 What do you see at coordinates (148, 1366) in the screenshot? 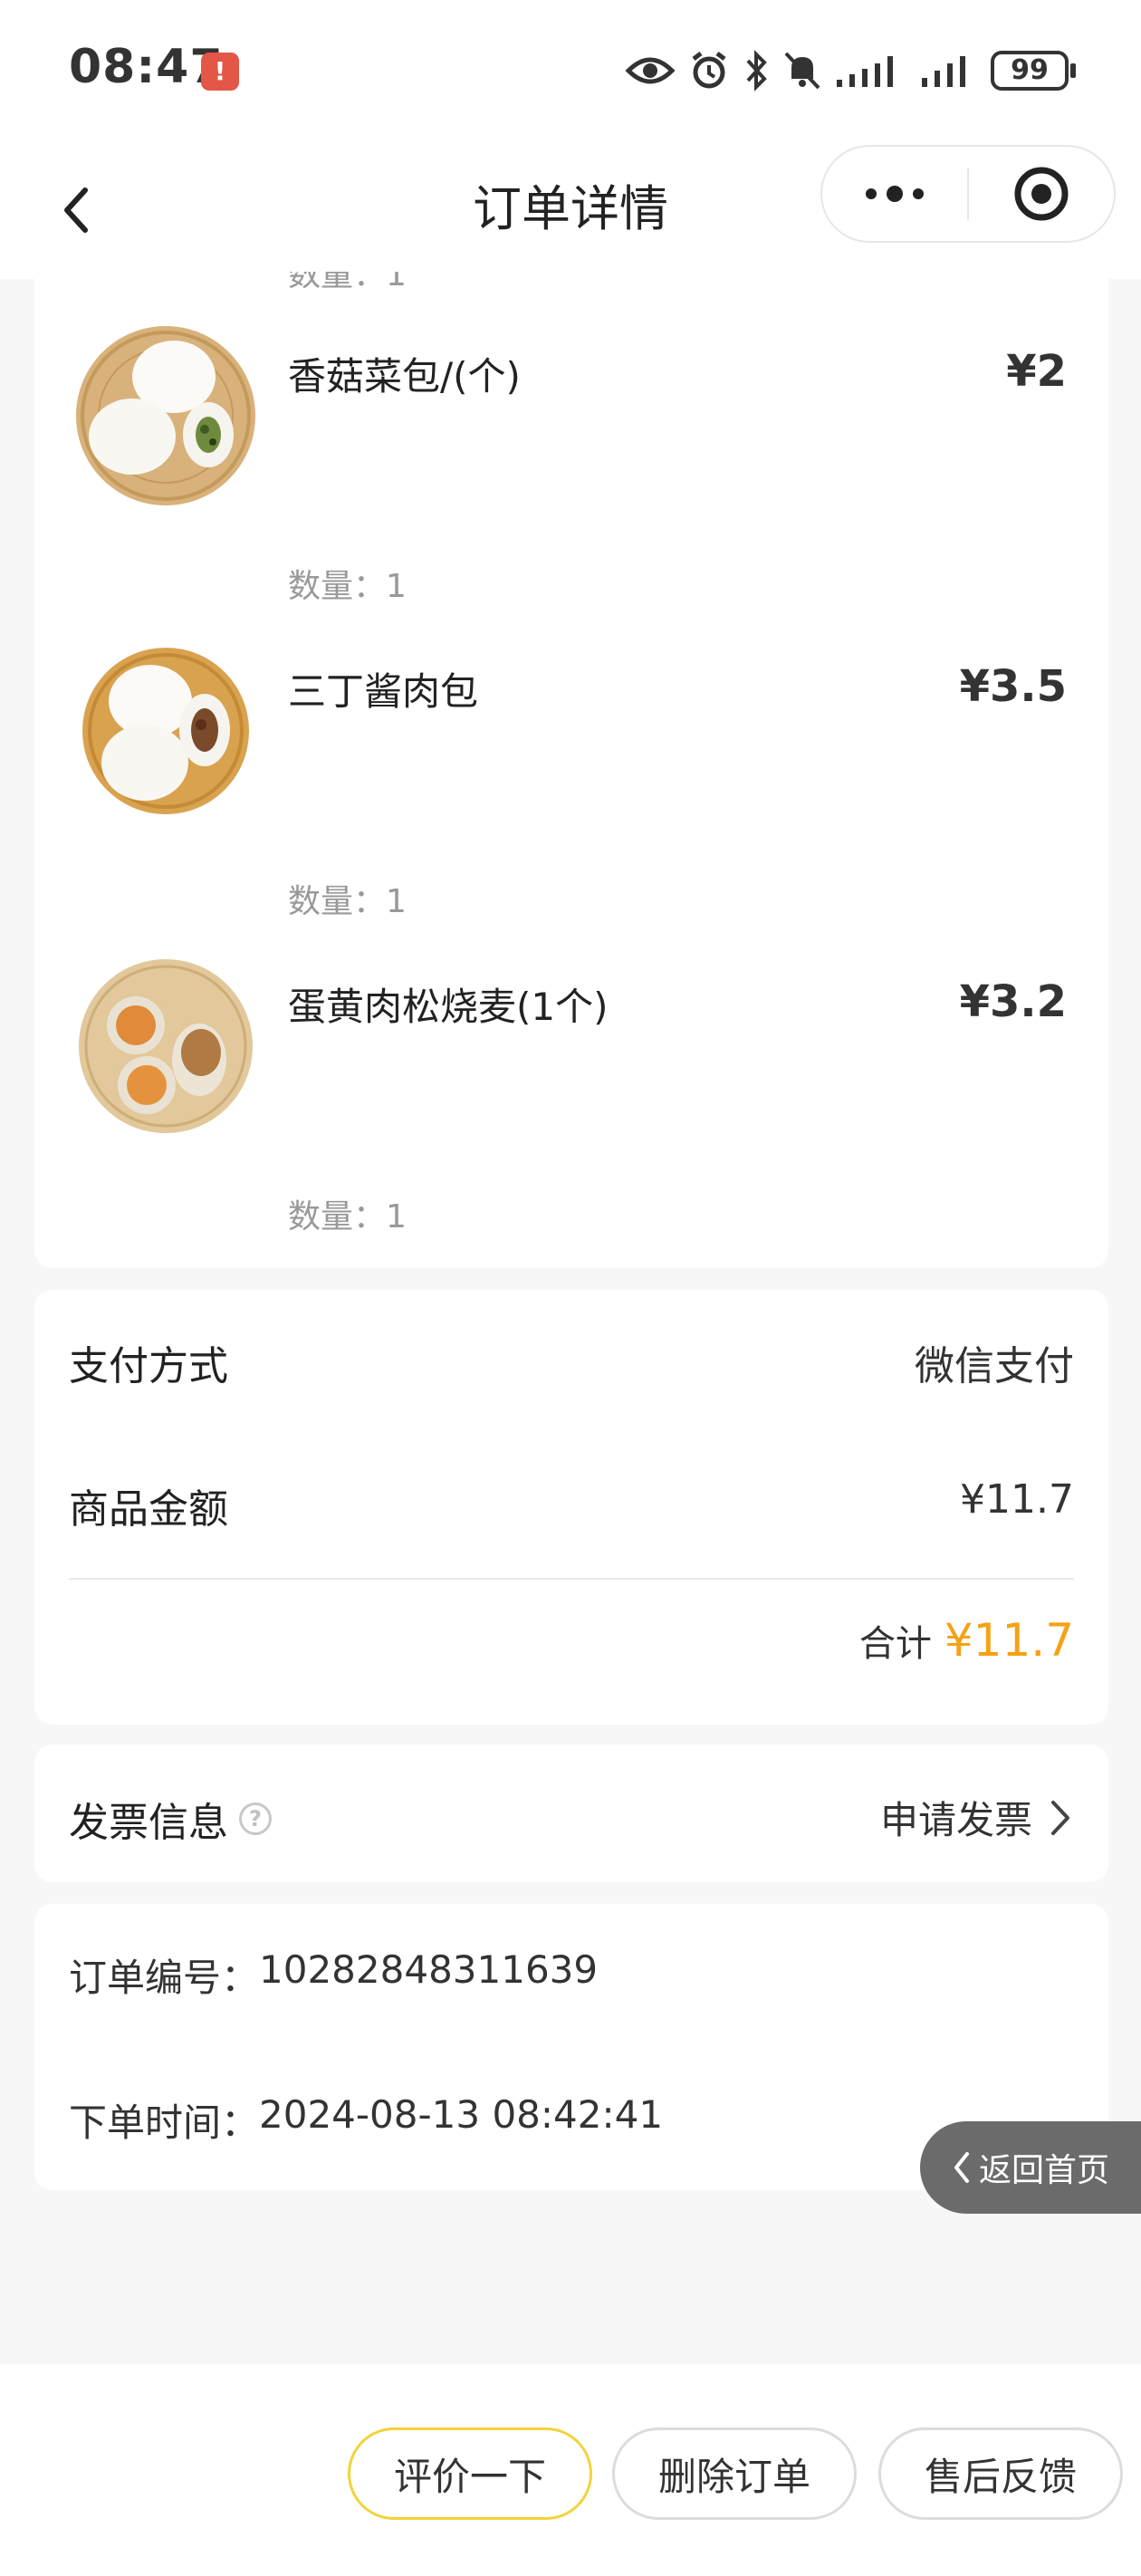
I see `payment-method-label: 支付方式` at bounding box center [148, 1366].